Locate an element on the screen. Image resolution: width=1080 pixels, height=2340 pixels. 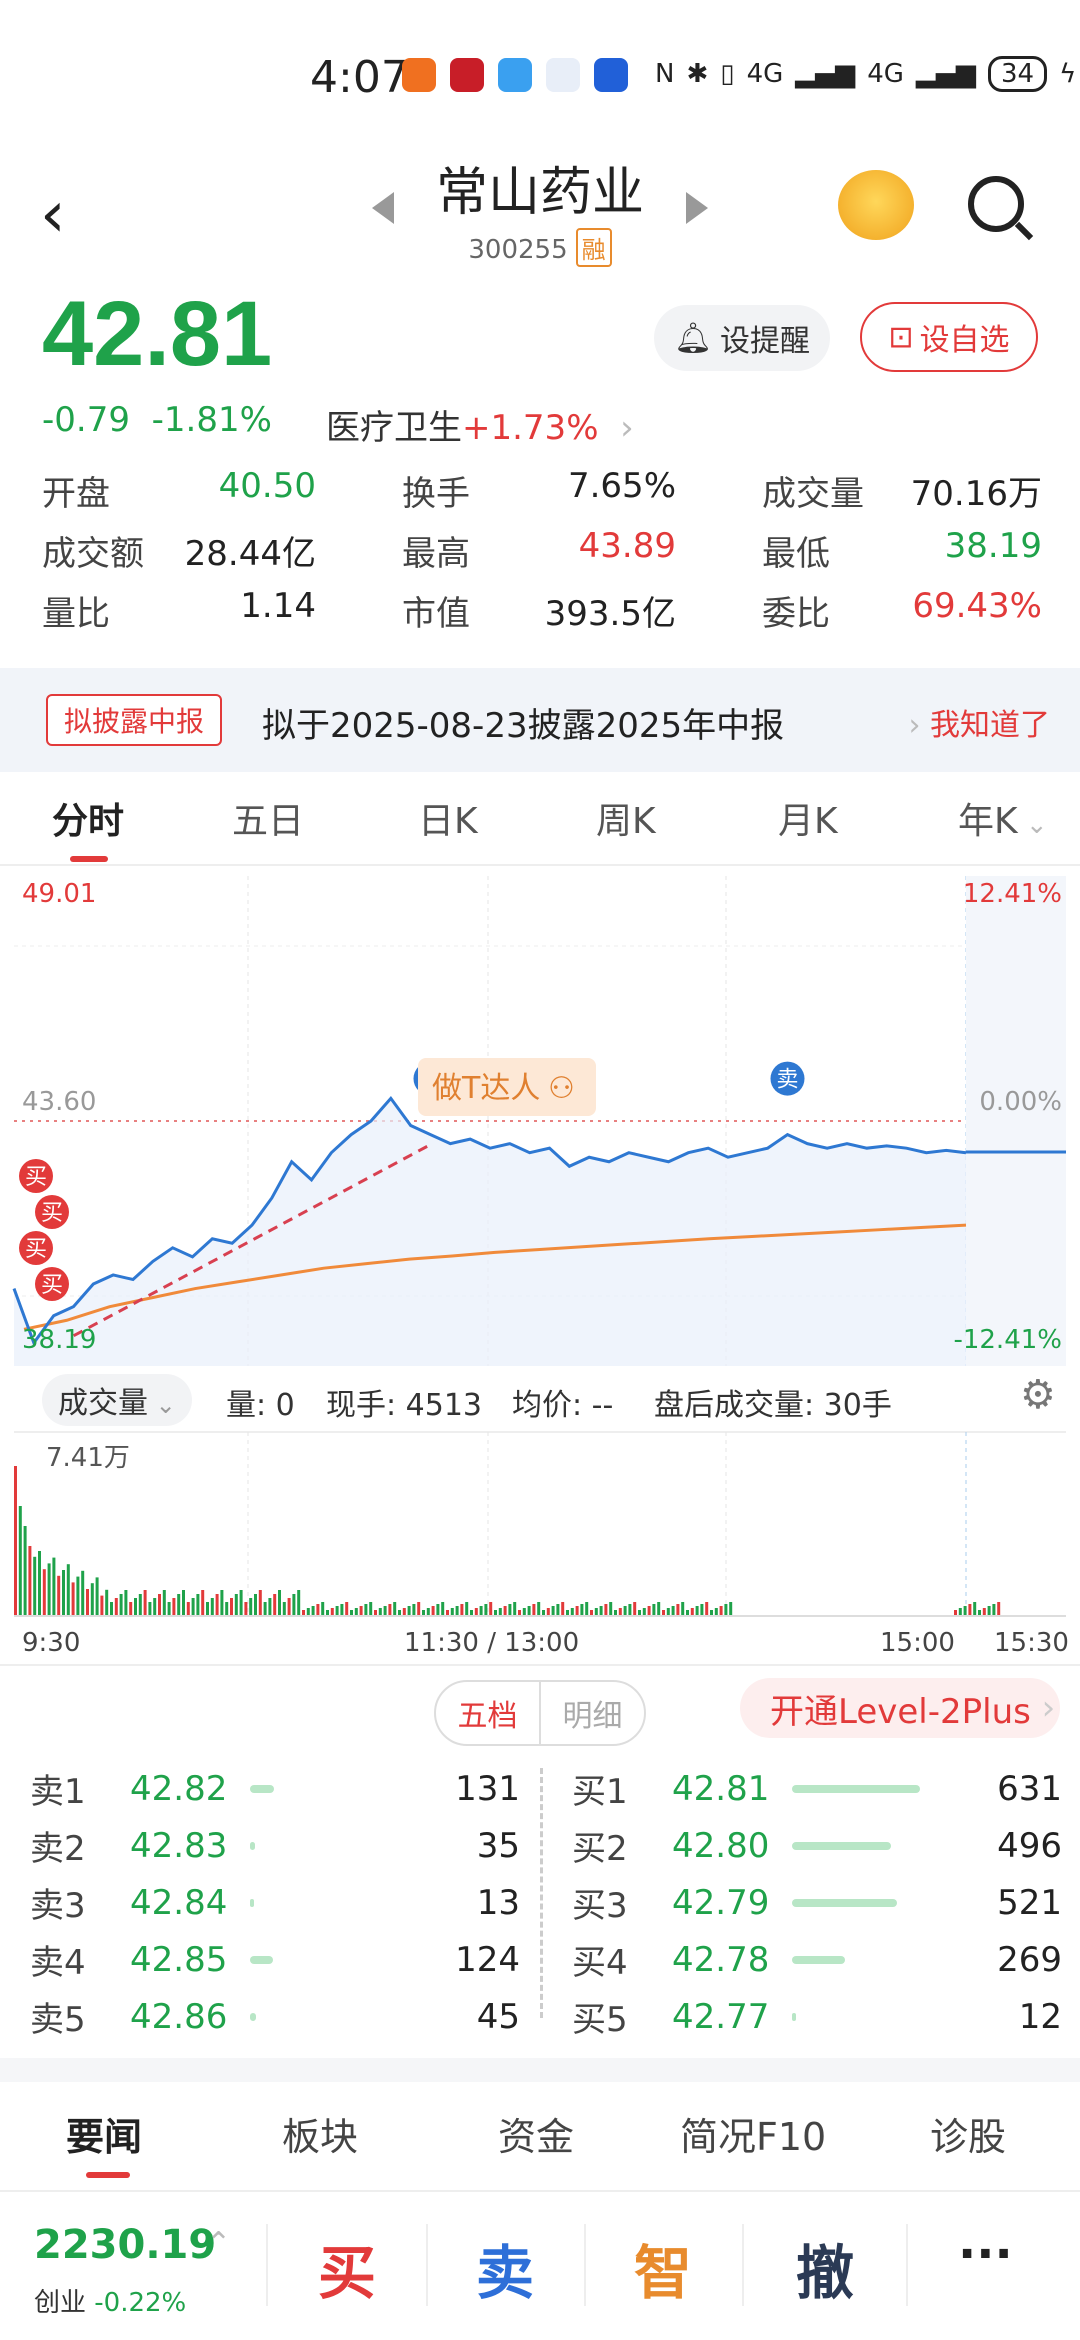
bid-row: 买5 42.77 12 is located at coordinates (817, 2016).